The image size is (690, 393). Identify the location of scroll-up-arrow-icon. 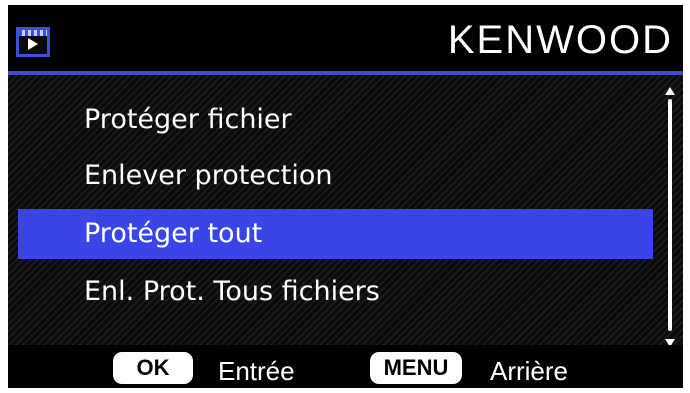
(670, 91).